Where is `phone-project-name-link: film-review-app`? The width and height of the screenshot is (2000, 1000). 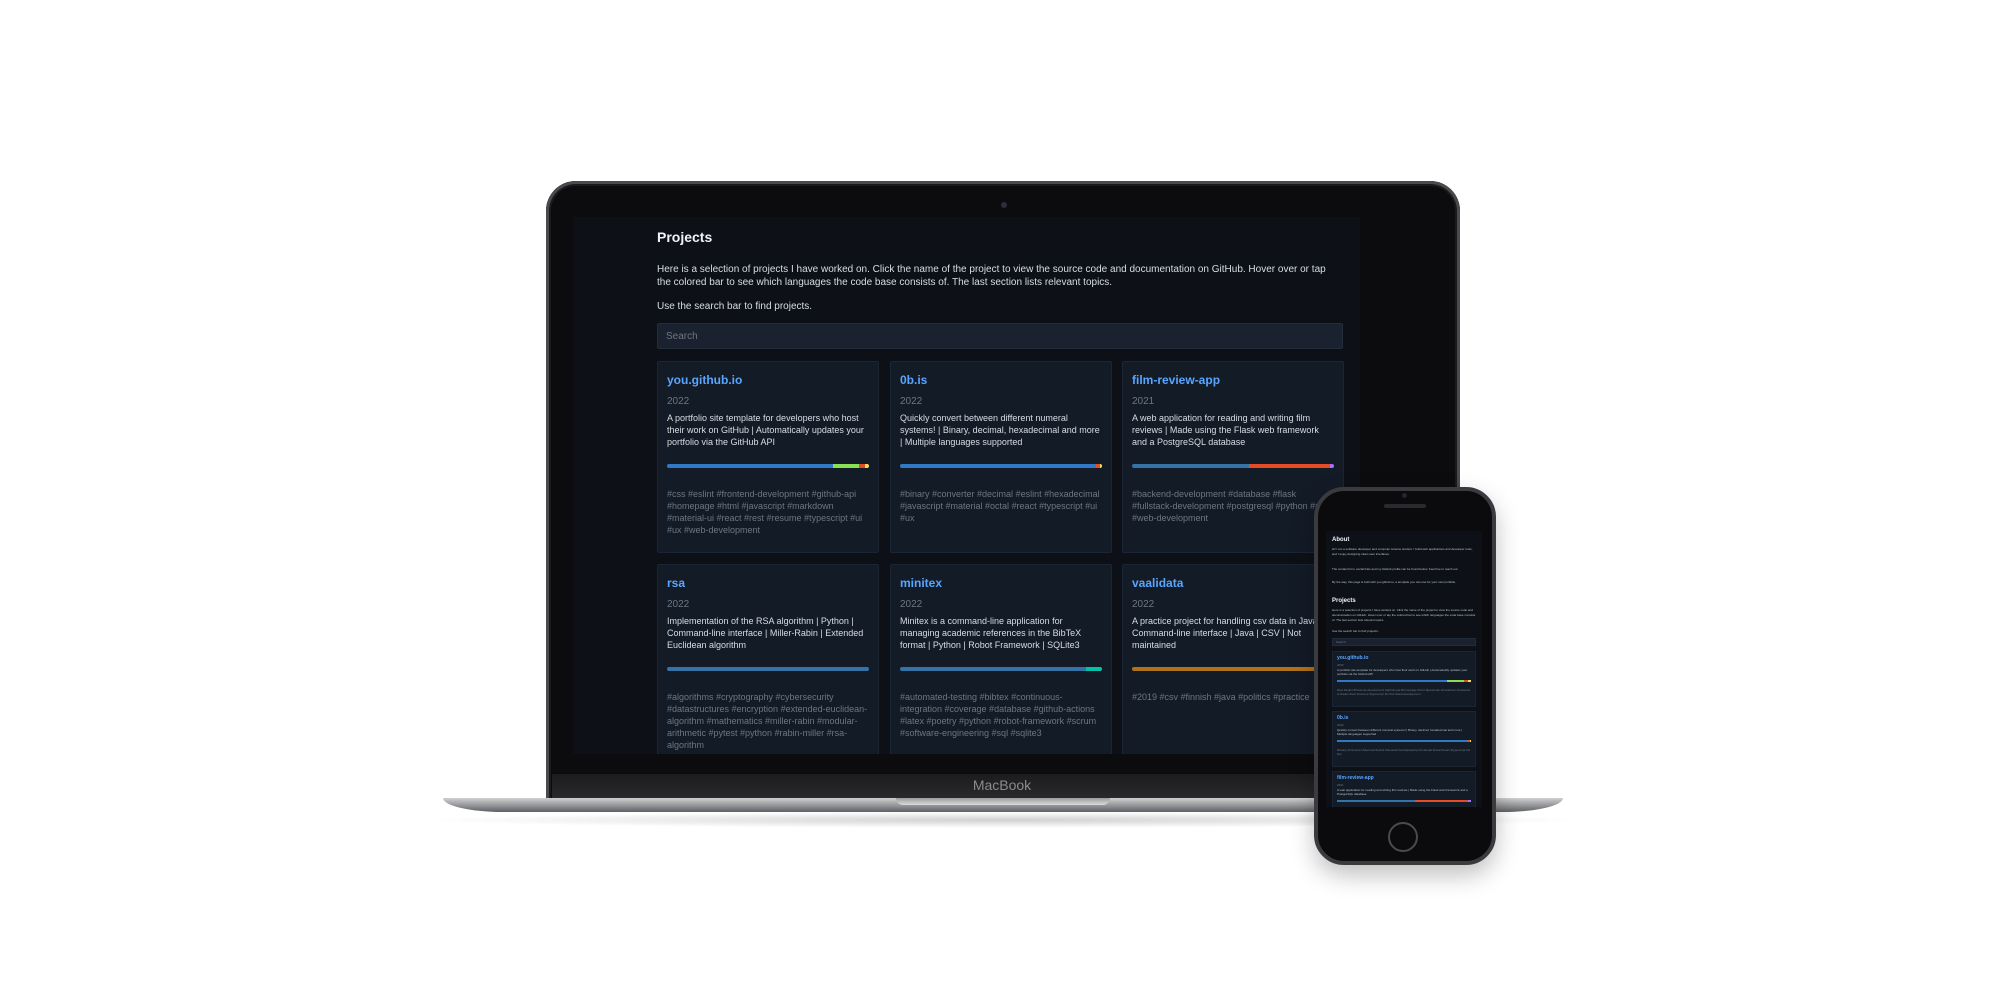
phone-project-name-link: film-review-app is located at coordinates (1355, 778).